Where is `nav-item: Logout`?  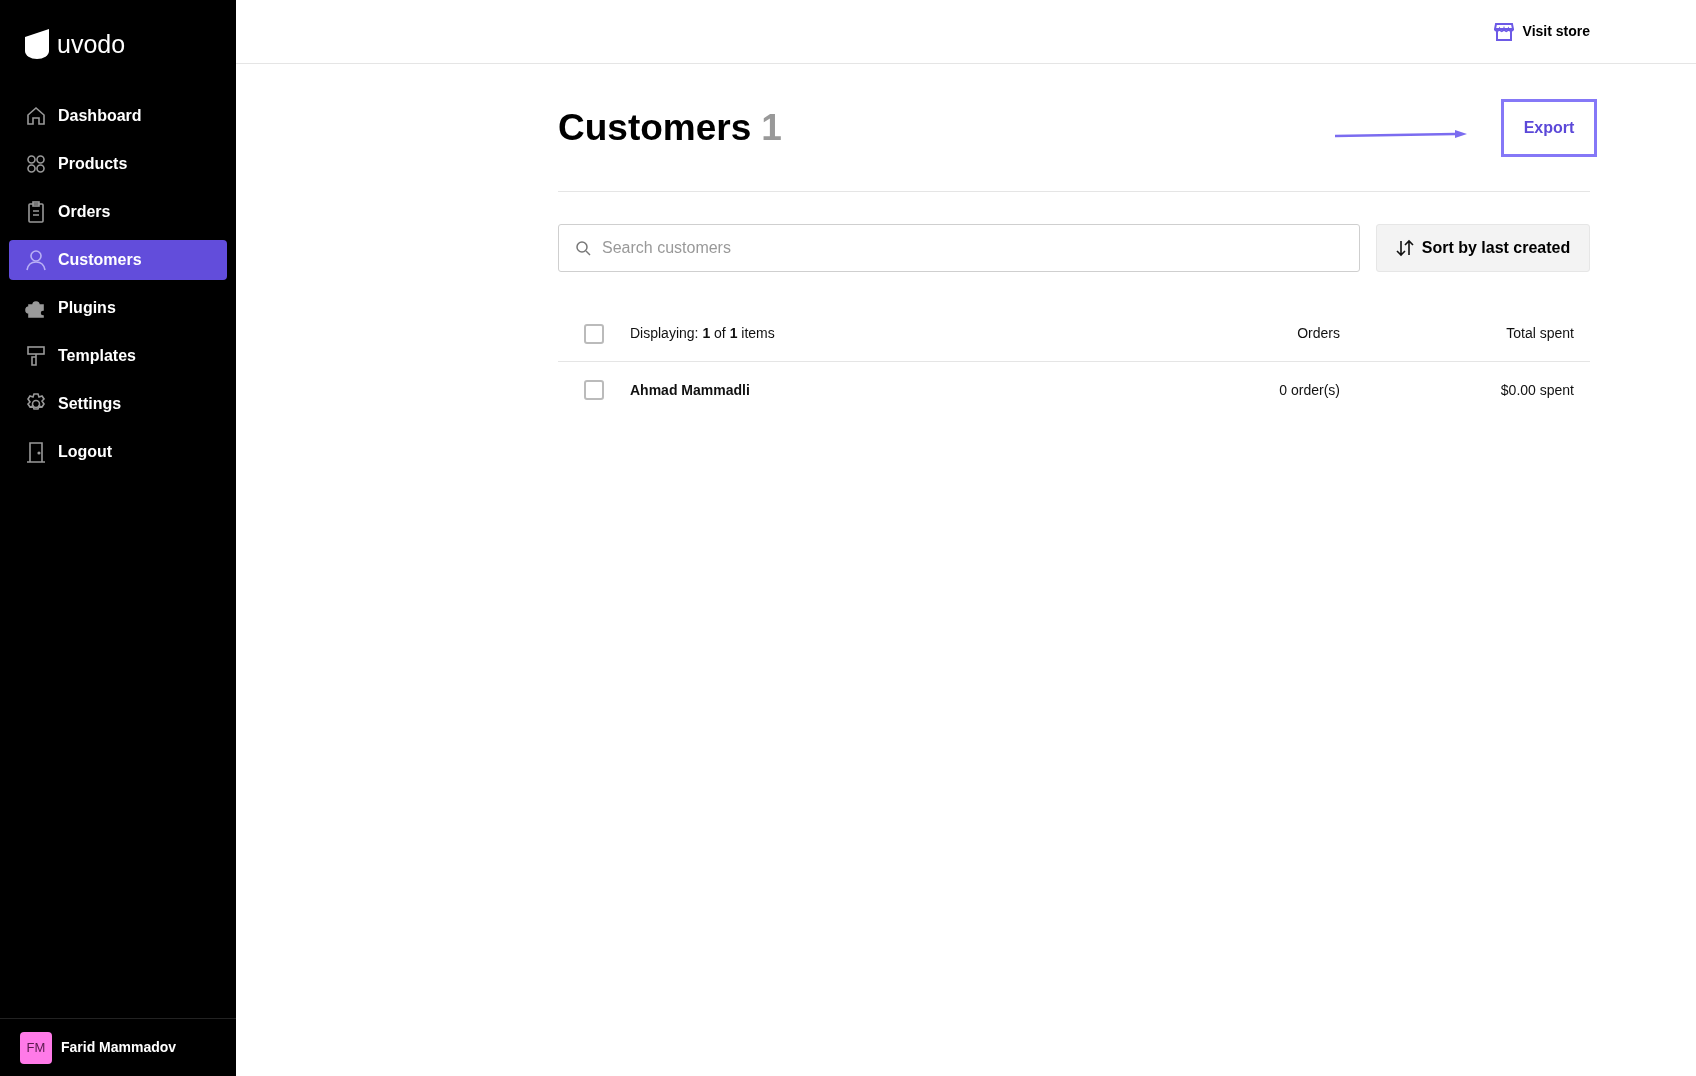
nav-item: Logout is located at coordinates (118, 452).